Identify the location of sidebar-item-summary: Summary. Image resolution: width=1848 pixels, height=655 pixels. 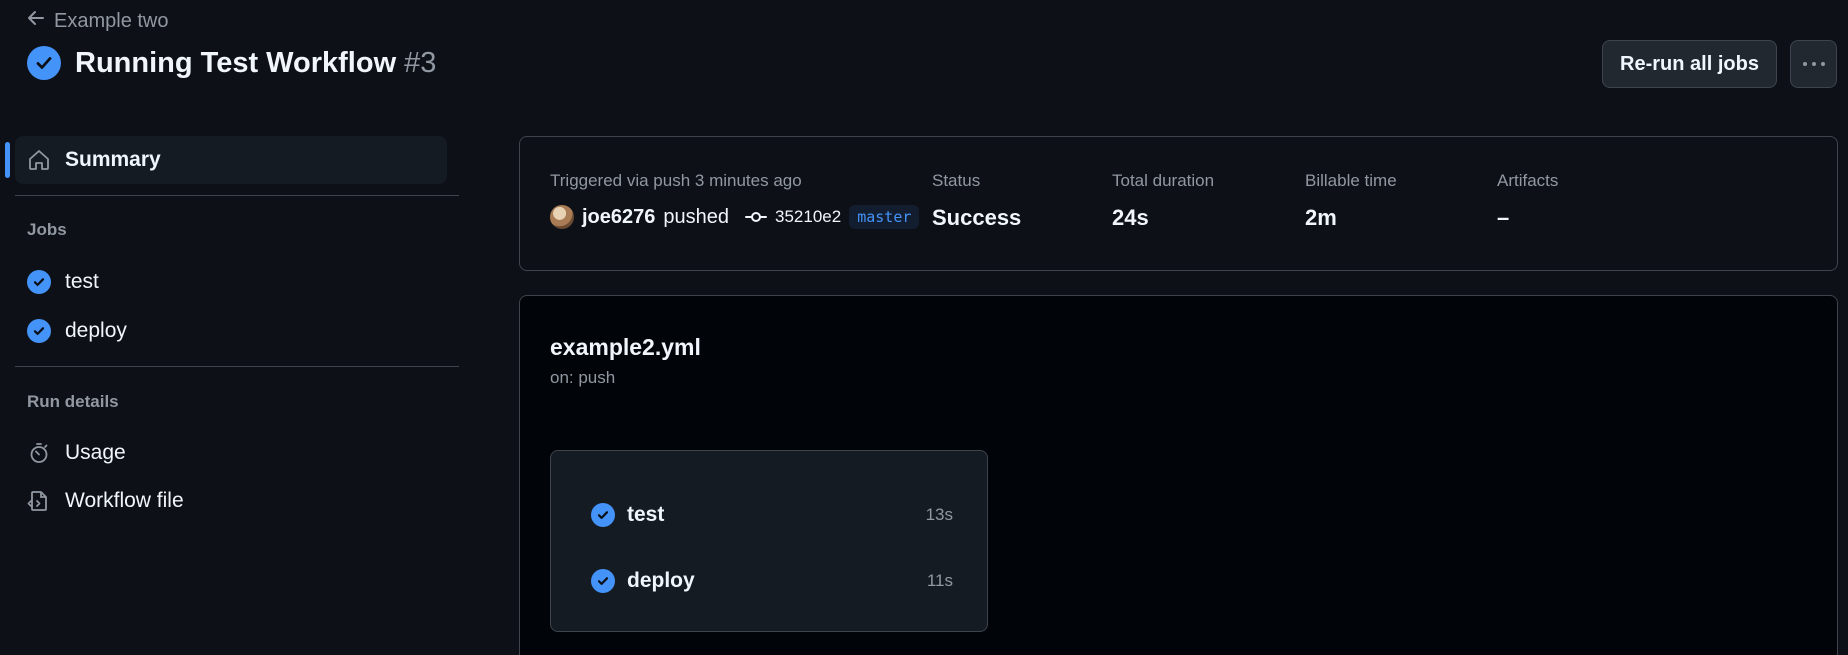
(231, 160).